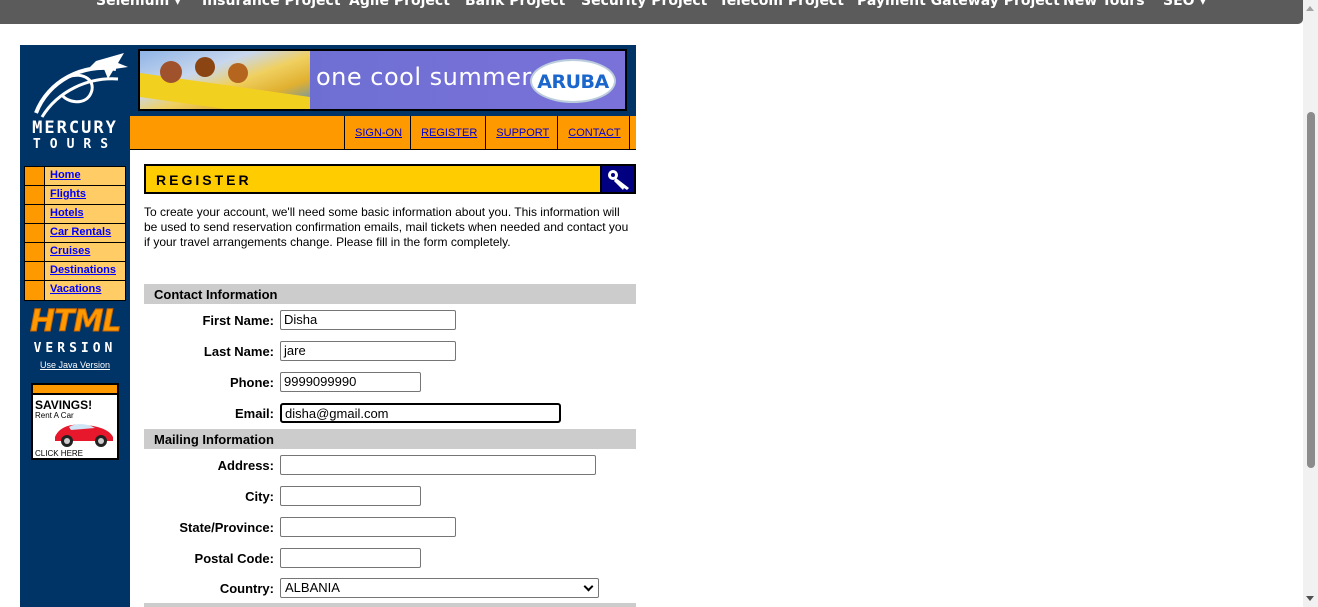 The height and width of the screenshot is (607, 1318). Describe the element at coordinates (390, 439) in the screenshot. I see `mailing-information-section: Mailing Information` at that location.